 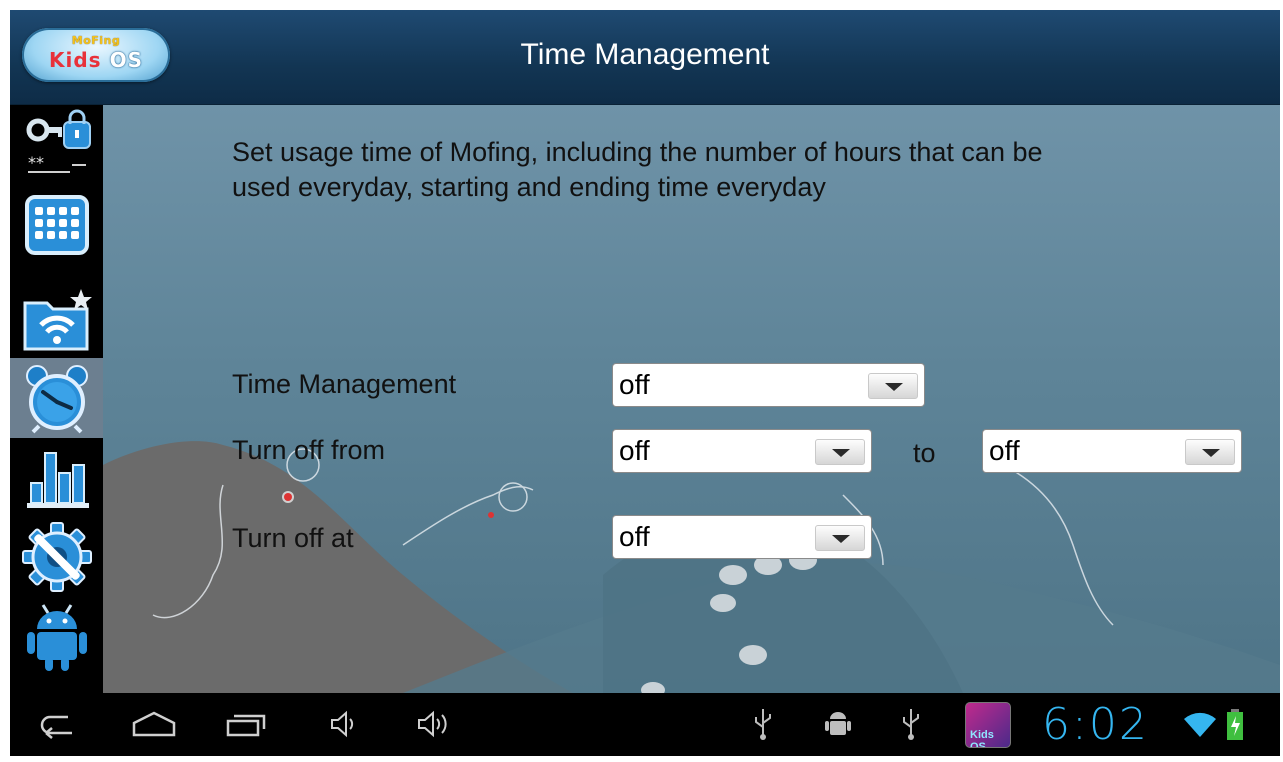 I want to click on android-debug-icon, so click(x=838, y=723).